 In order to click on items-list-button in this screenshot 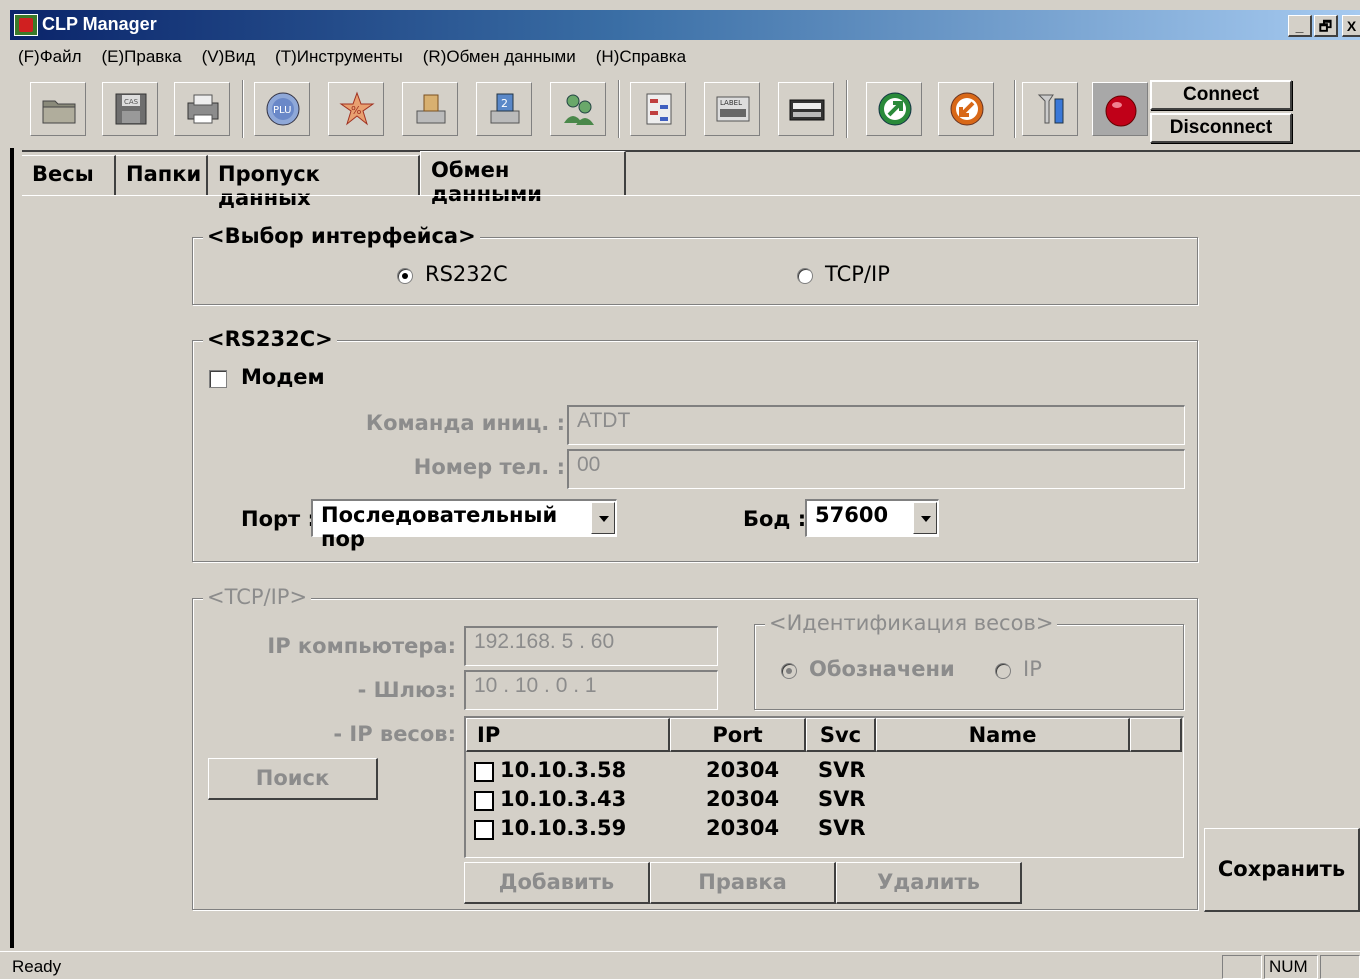, I will do `click(658, 109)`.